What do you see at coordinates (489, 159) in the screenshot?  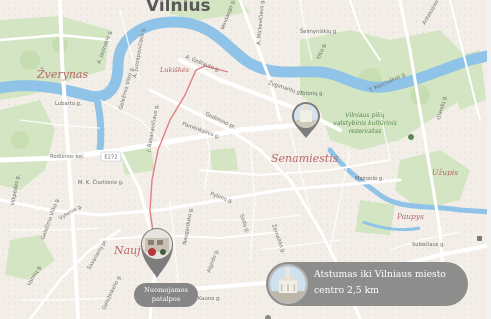 I see `map-edge` at bounding box center [489, 159].